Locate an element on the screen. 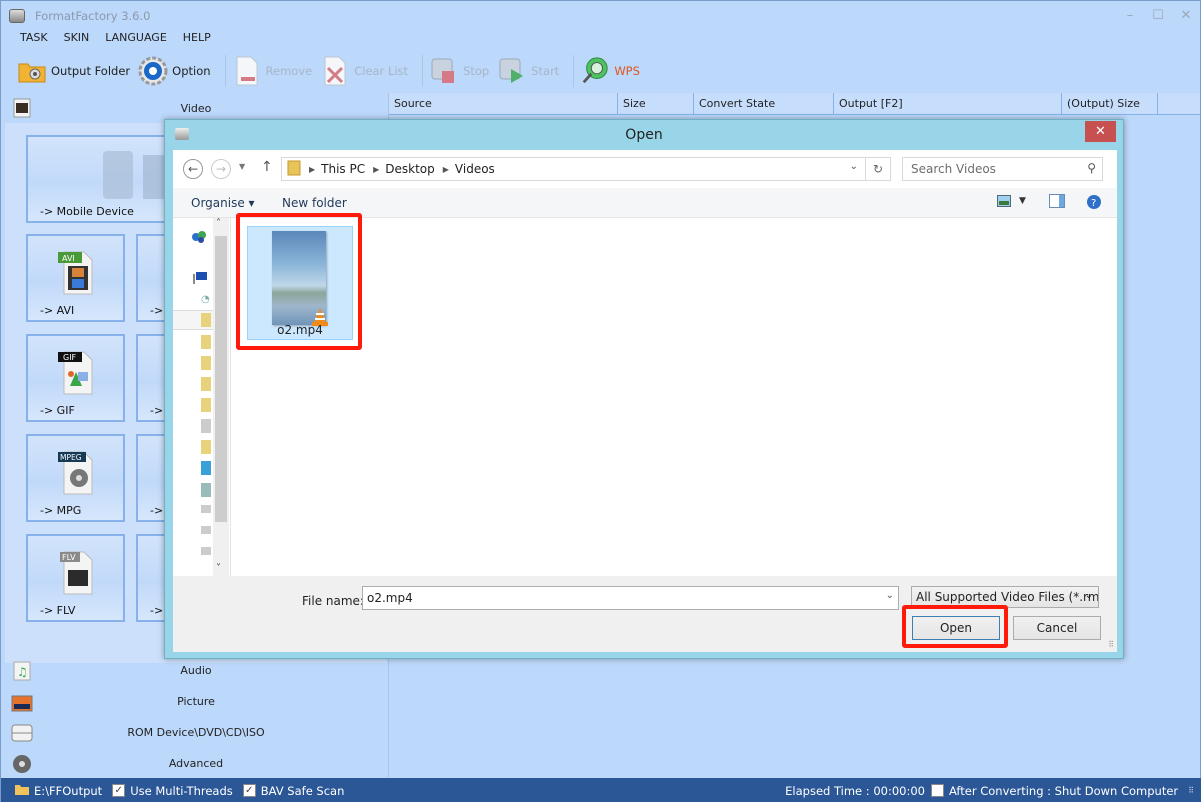 This screenshot has height=802, width=1201. svg-text: FLV is located at coordinates (69, 557).